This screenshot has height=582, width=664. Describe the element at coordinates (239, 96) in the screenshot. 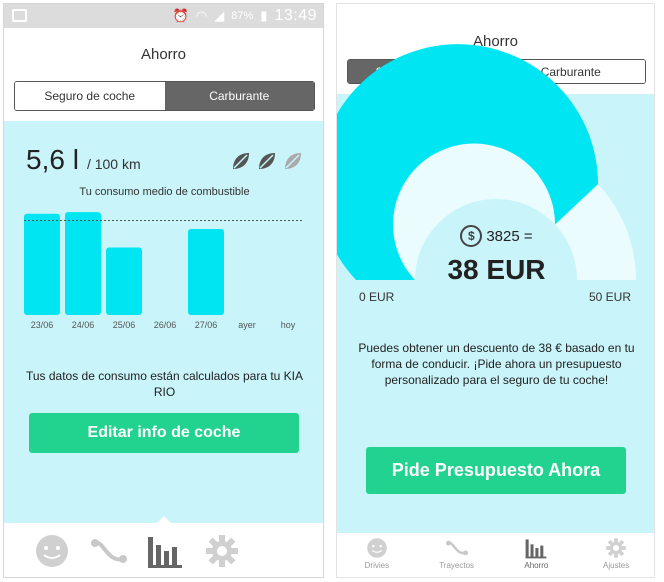

I see `tab-carburante: Carburante` at that location.